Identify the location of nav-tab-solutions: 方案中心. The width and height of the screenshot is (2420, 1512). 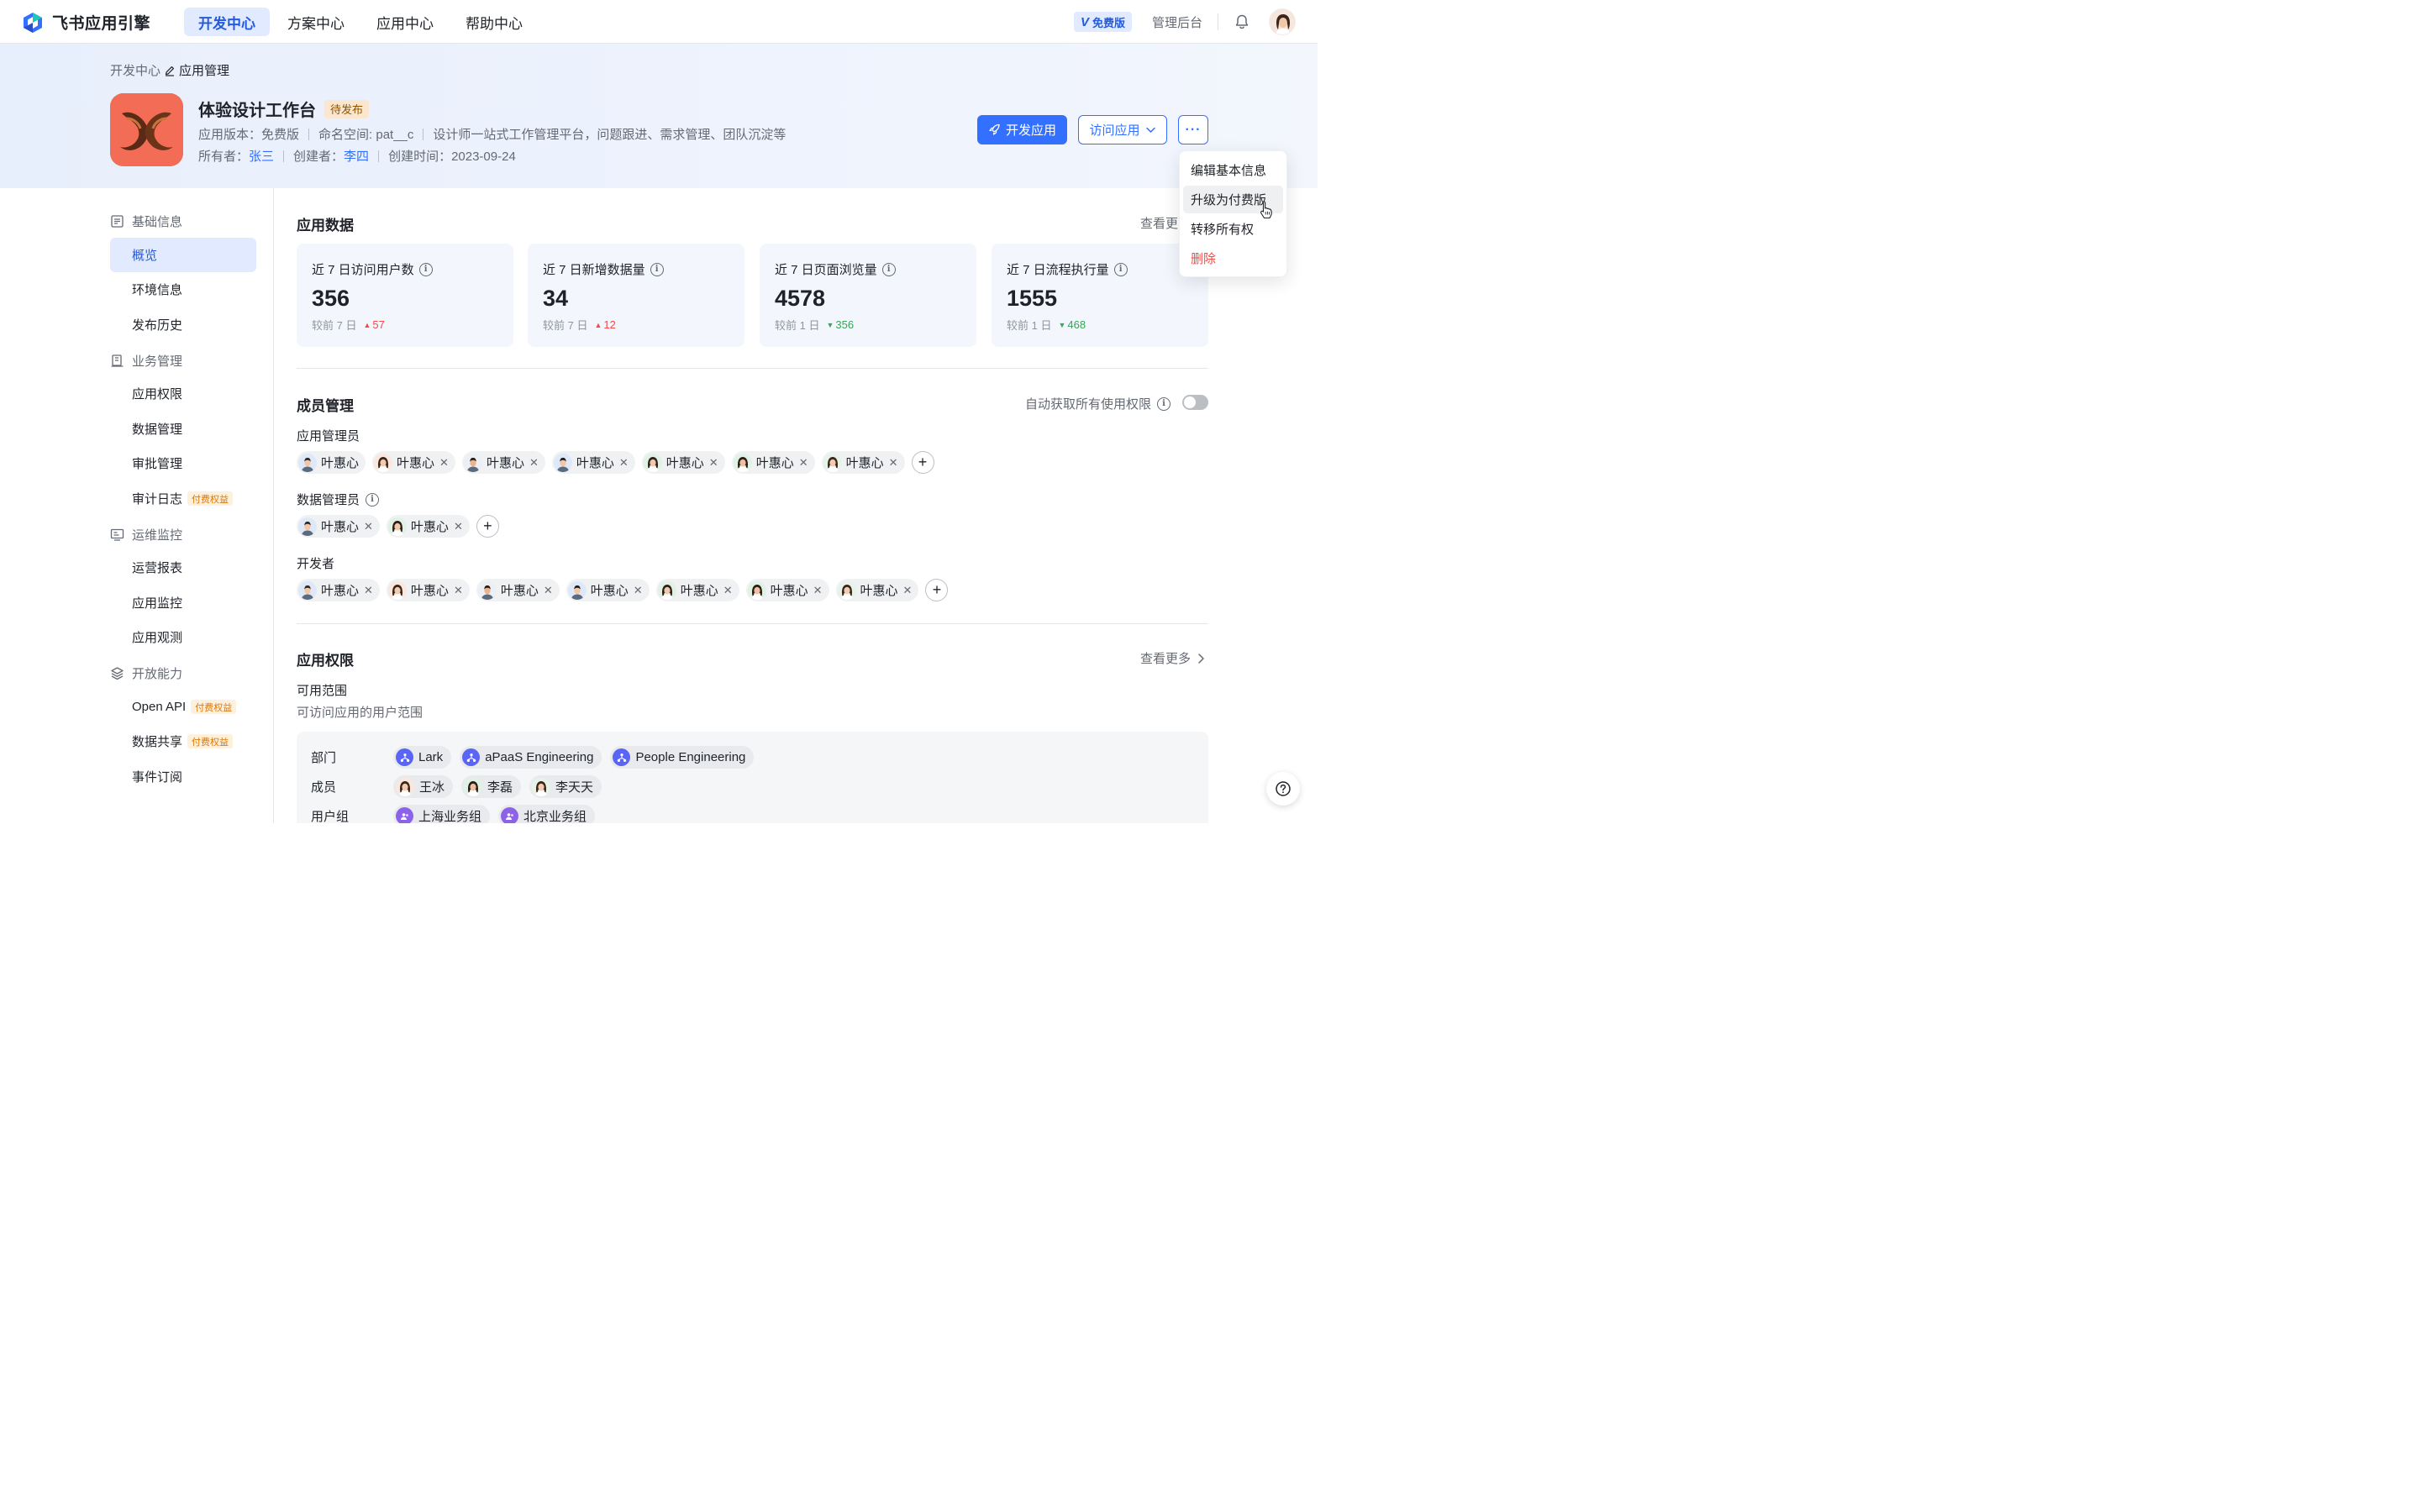
(316, 22).